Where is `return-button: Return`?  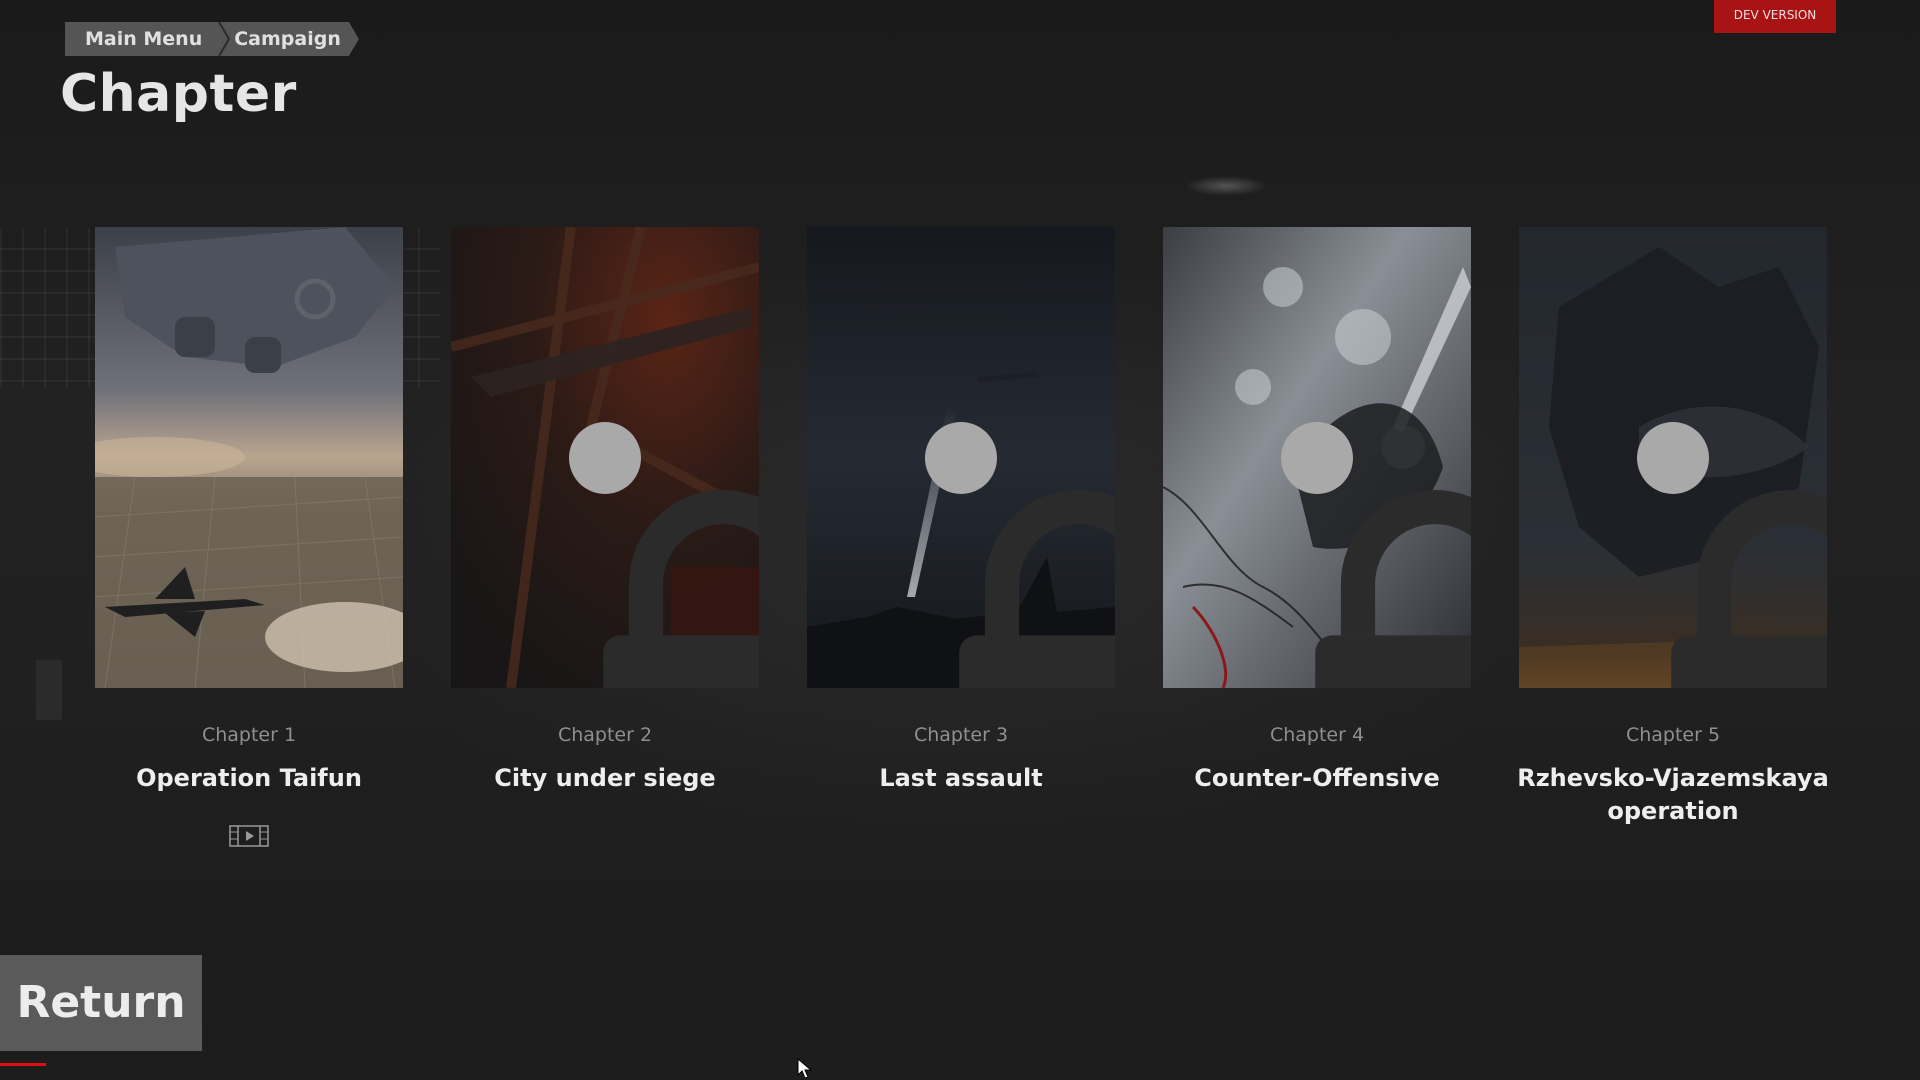
return-button: Return is located at coordinates (101, 1003).